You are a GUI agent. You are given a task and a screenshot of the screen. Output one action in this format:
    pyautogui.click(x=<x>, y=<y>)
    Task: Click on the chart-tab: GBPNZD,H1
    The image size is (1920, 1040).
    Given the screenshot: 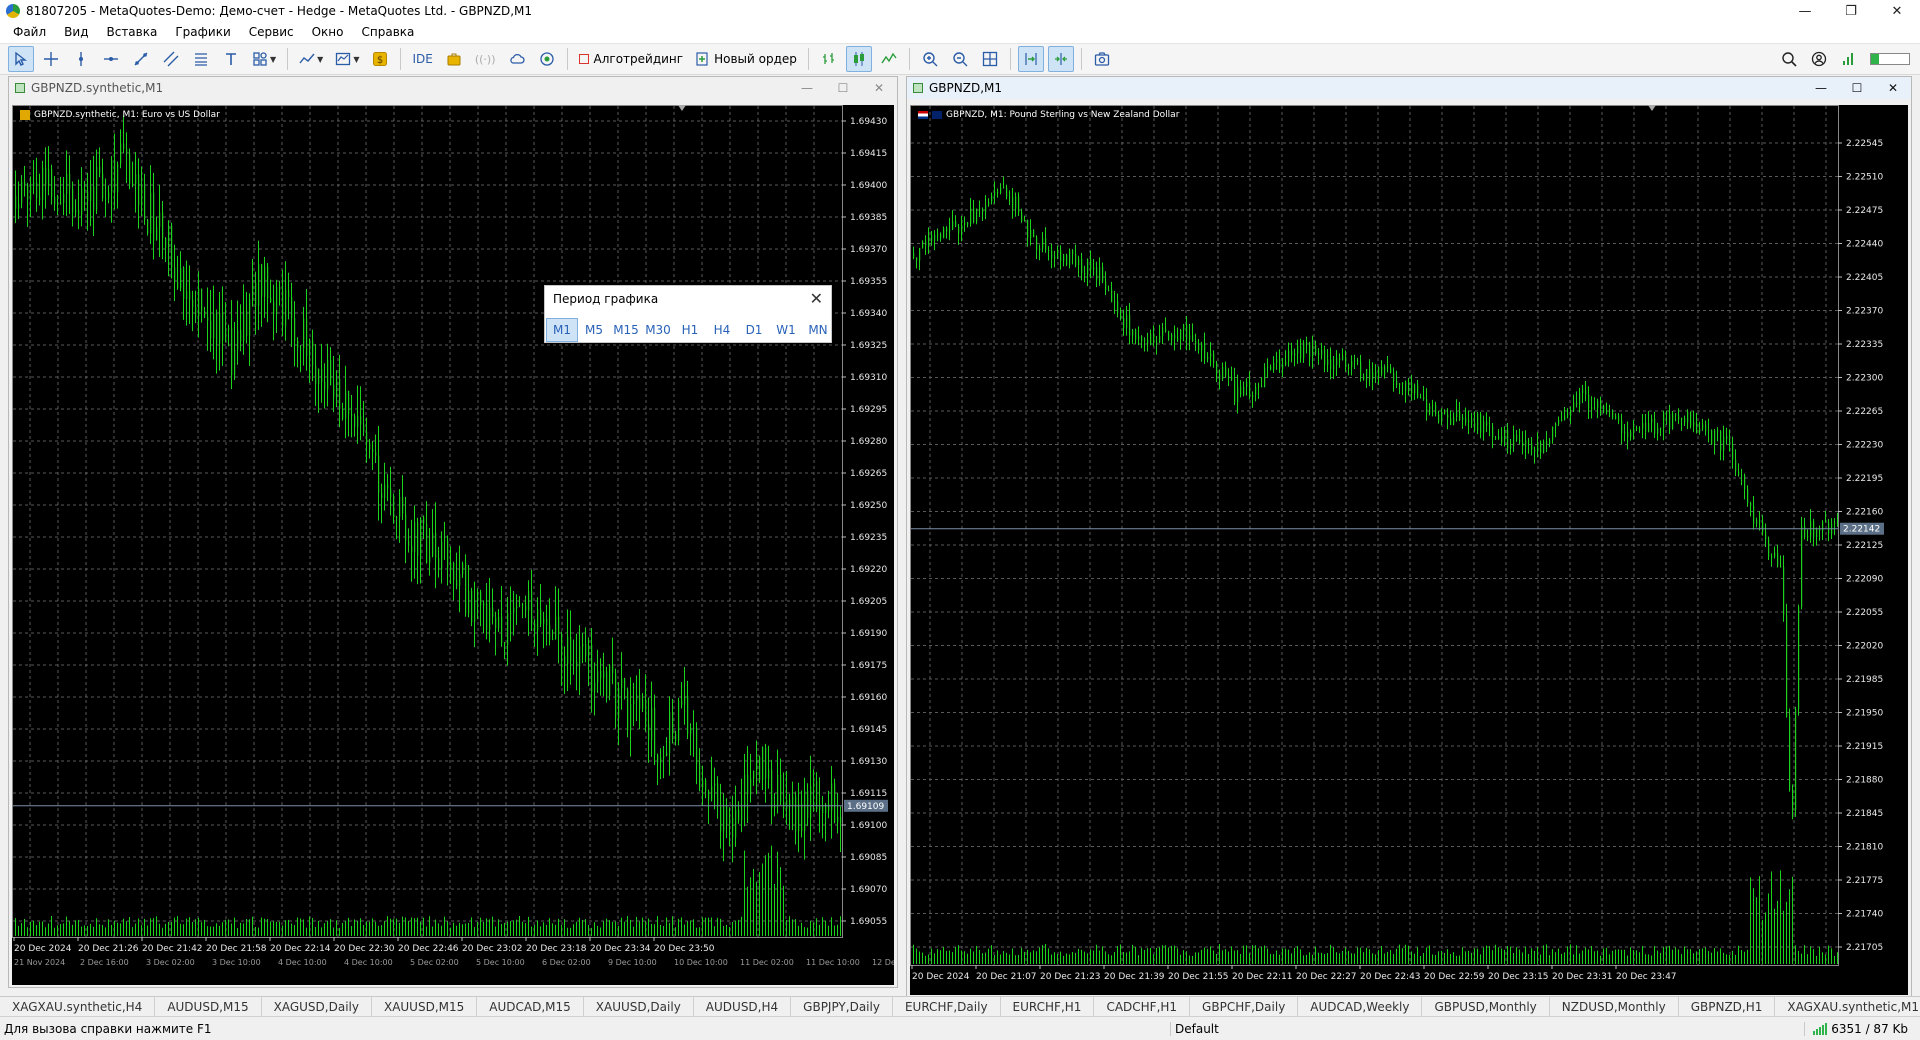 What is the action you would take?
    pyautogui.click(x=1727, y=1006)
    